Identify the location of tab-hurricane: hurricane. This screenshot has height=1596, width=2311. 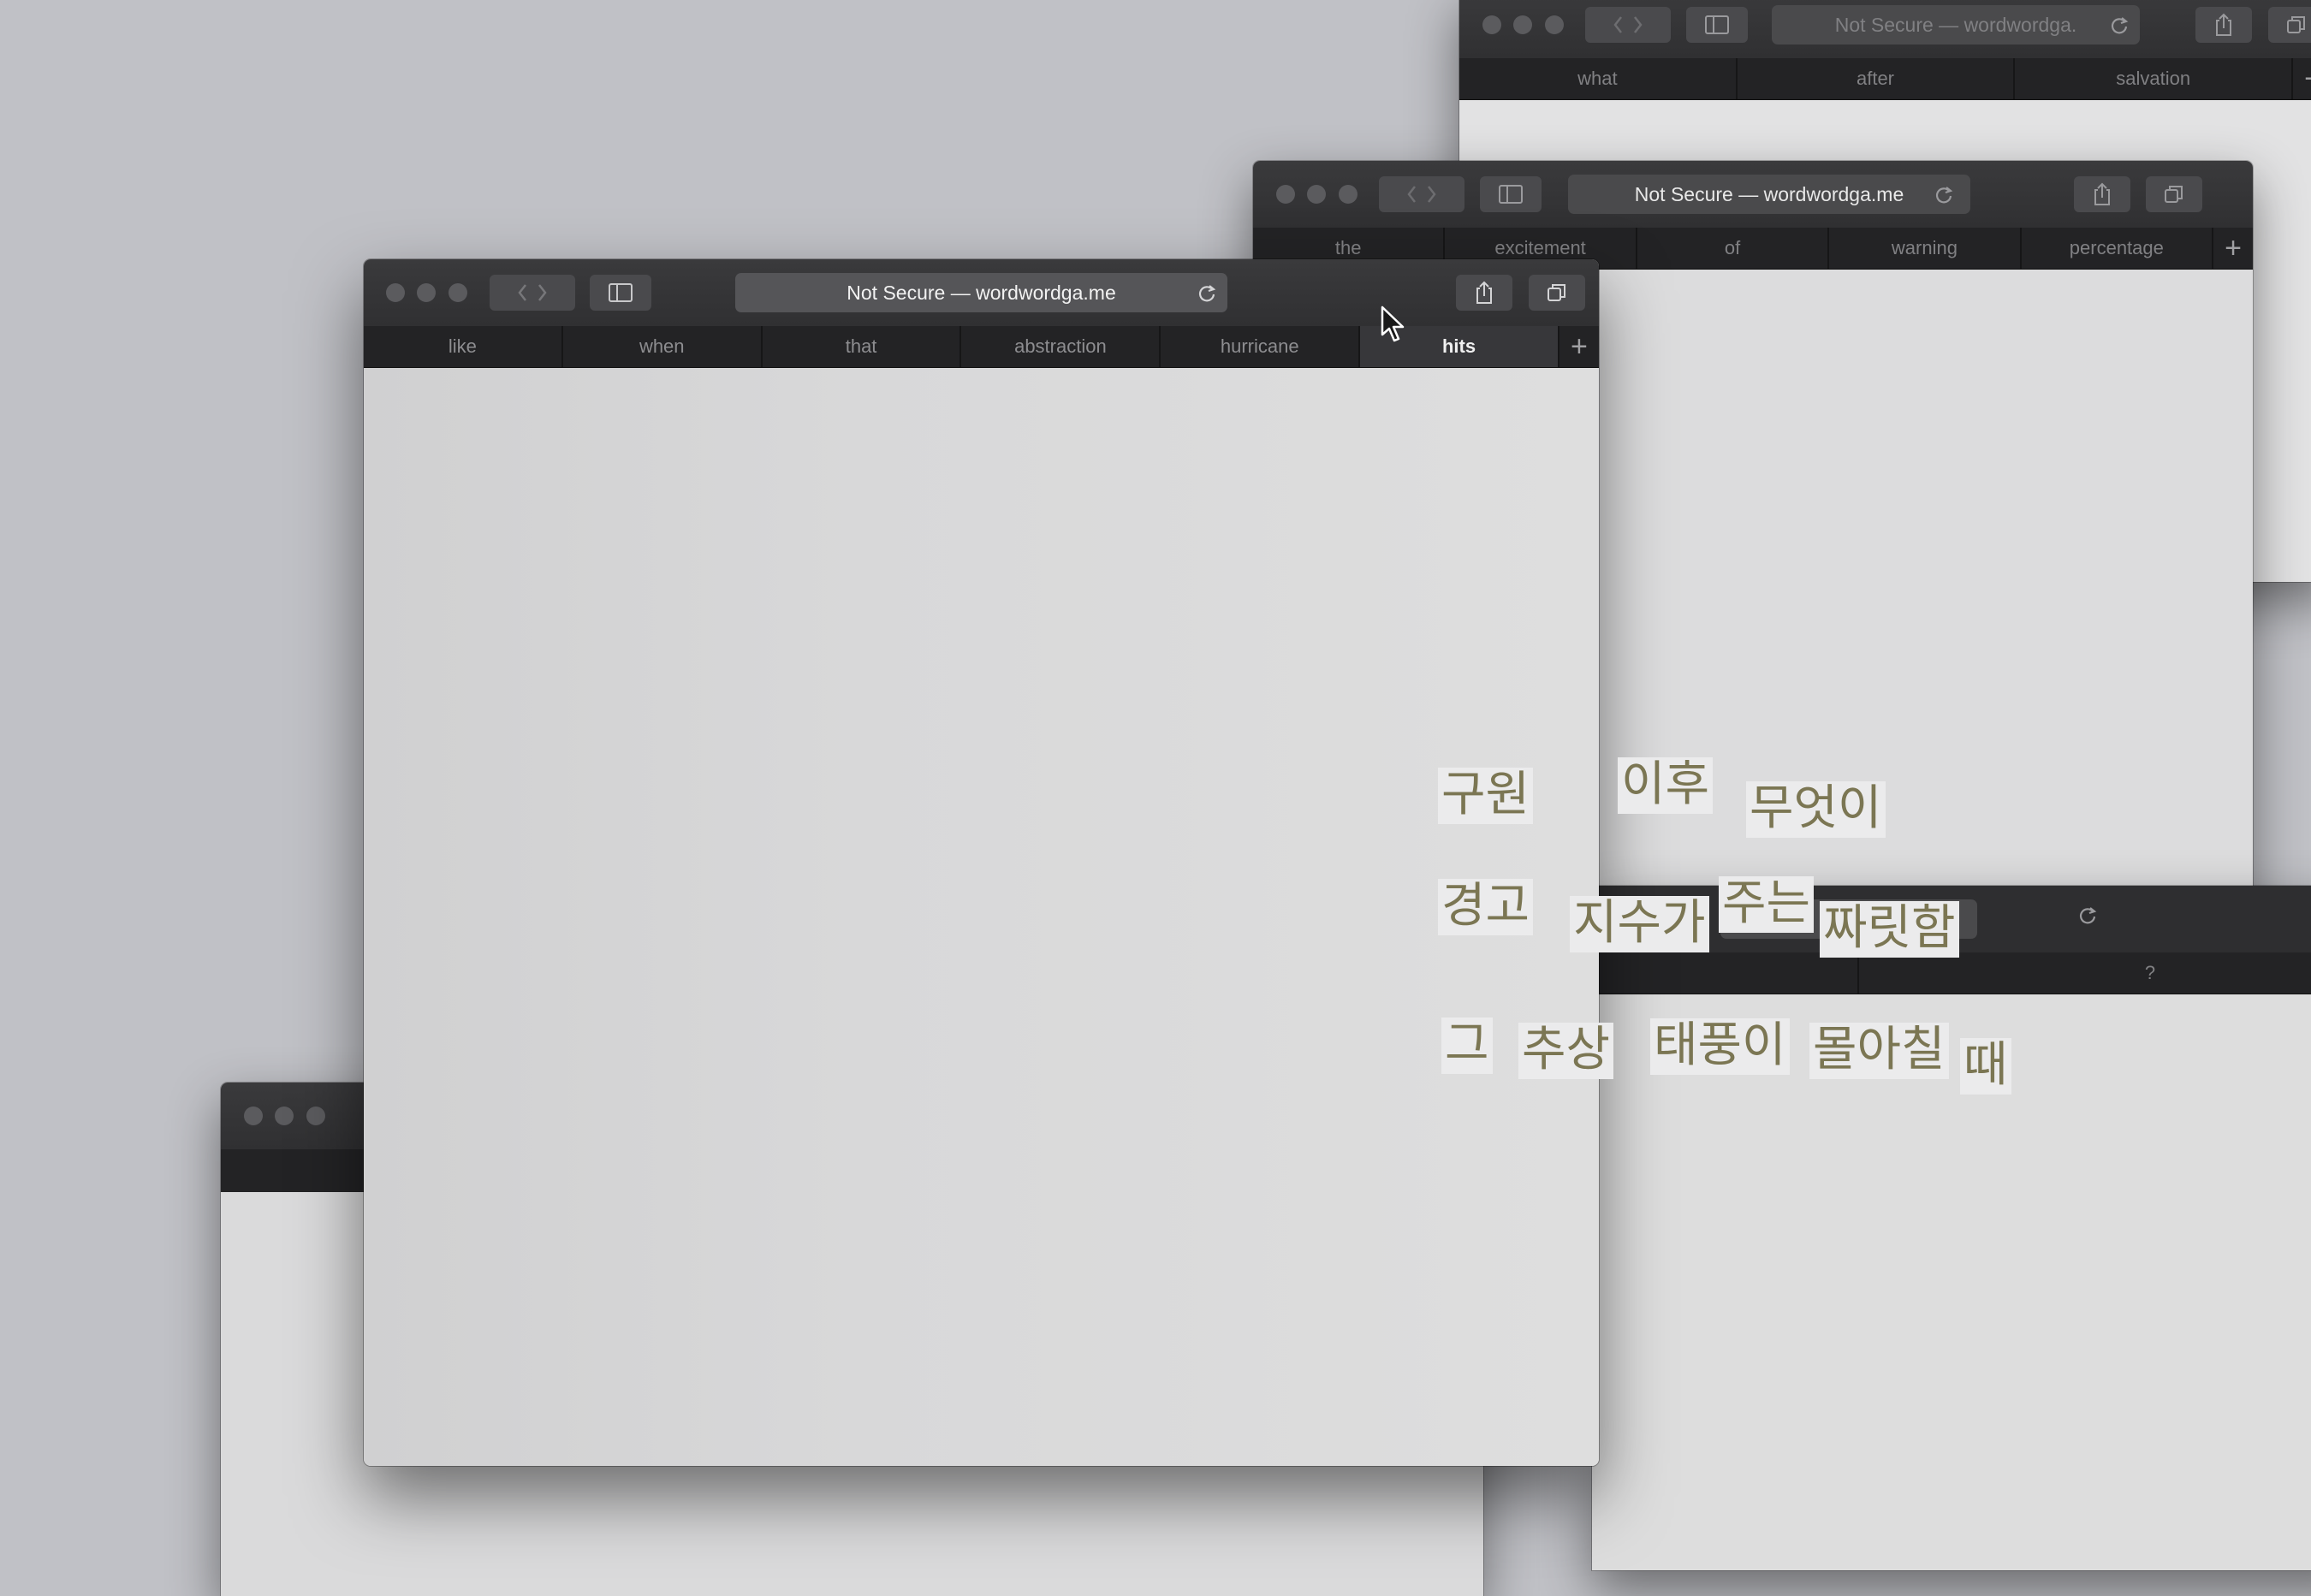
(1261, 346).